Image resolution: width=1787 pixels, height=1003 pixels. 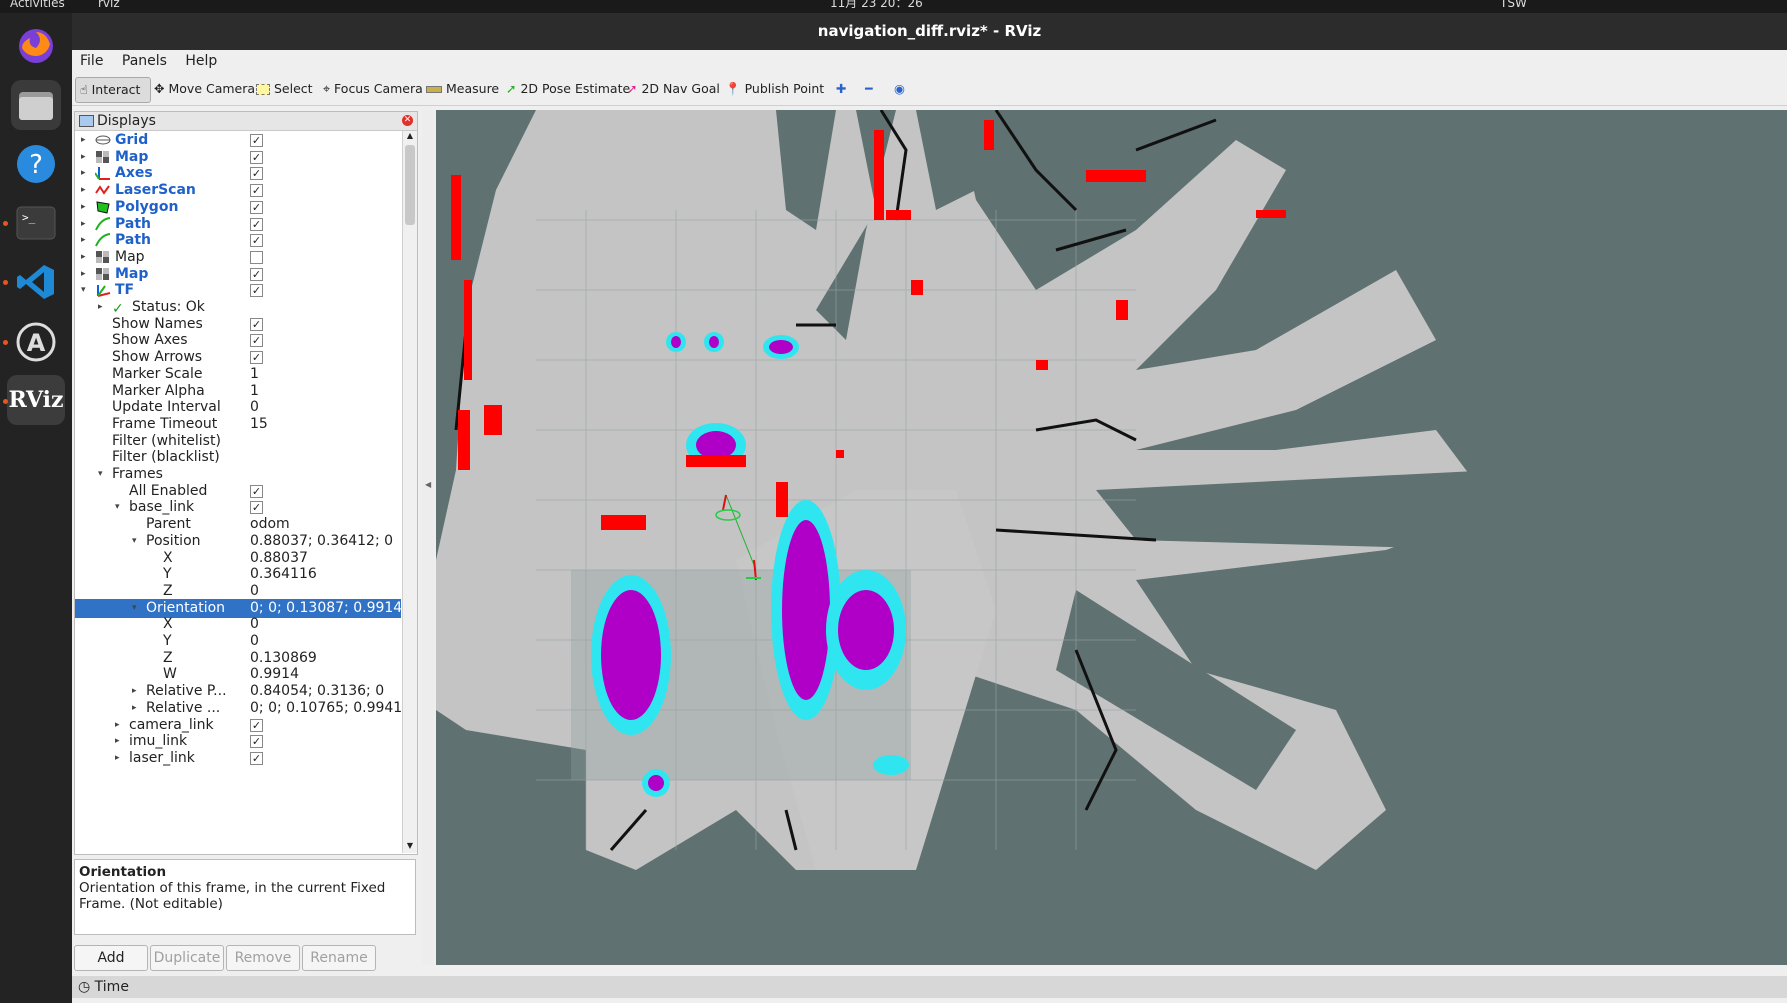 I want to click on remove-tool-button: ━, so click(x=869, y=89).